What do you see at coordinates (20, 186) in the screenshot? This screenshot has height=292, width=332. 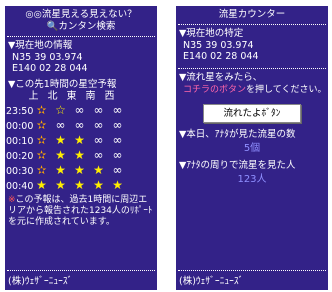 I see `forecast-time: 00:40` at bounding box center [20, 186].